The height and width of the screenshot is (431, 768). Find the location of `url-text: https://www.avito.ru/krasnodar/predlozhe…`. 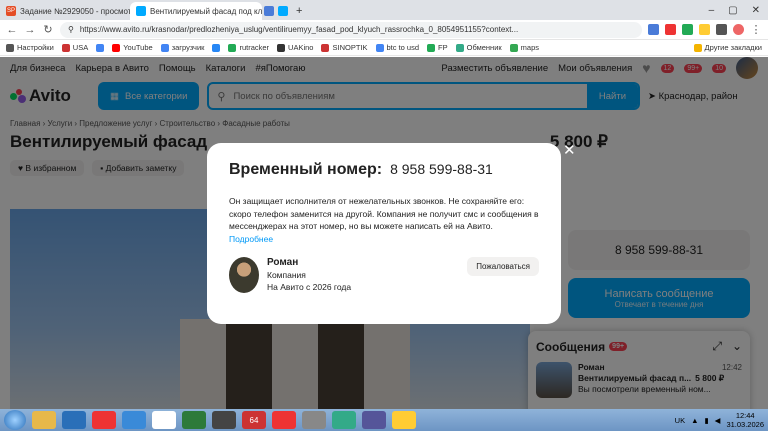

url-text: https://www.avito.ru/krasnodar/predlozhe… is located at coordinates (299, 29).